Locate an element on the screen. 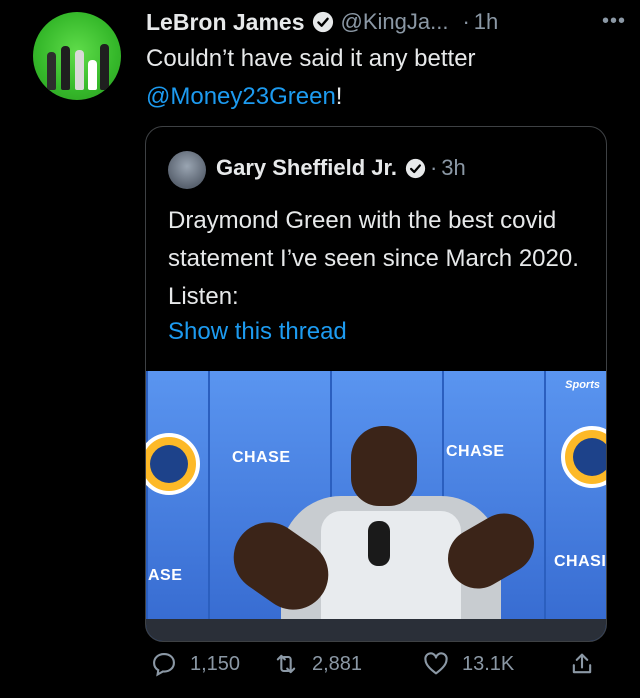 This screenshot has height=698, width=640. chase-sponsor-text: ASE is located at coordinates (165, 575).